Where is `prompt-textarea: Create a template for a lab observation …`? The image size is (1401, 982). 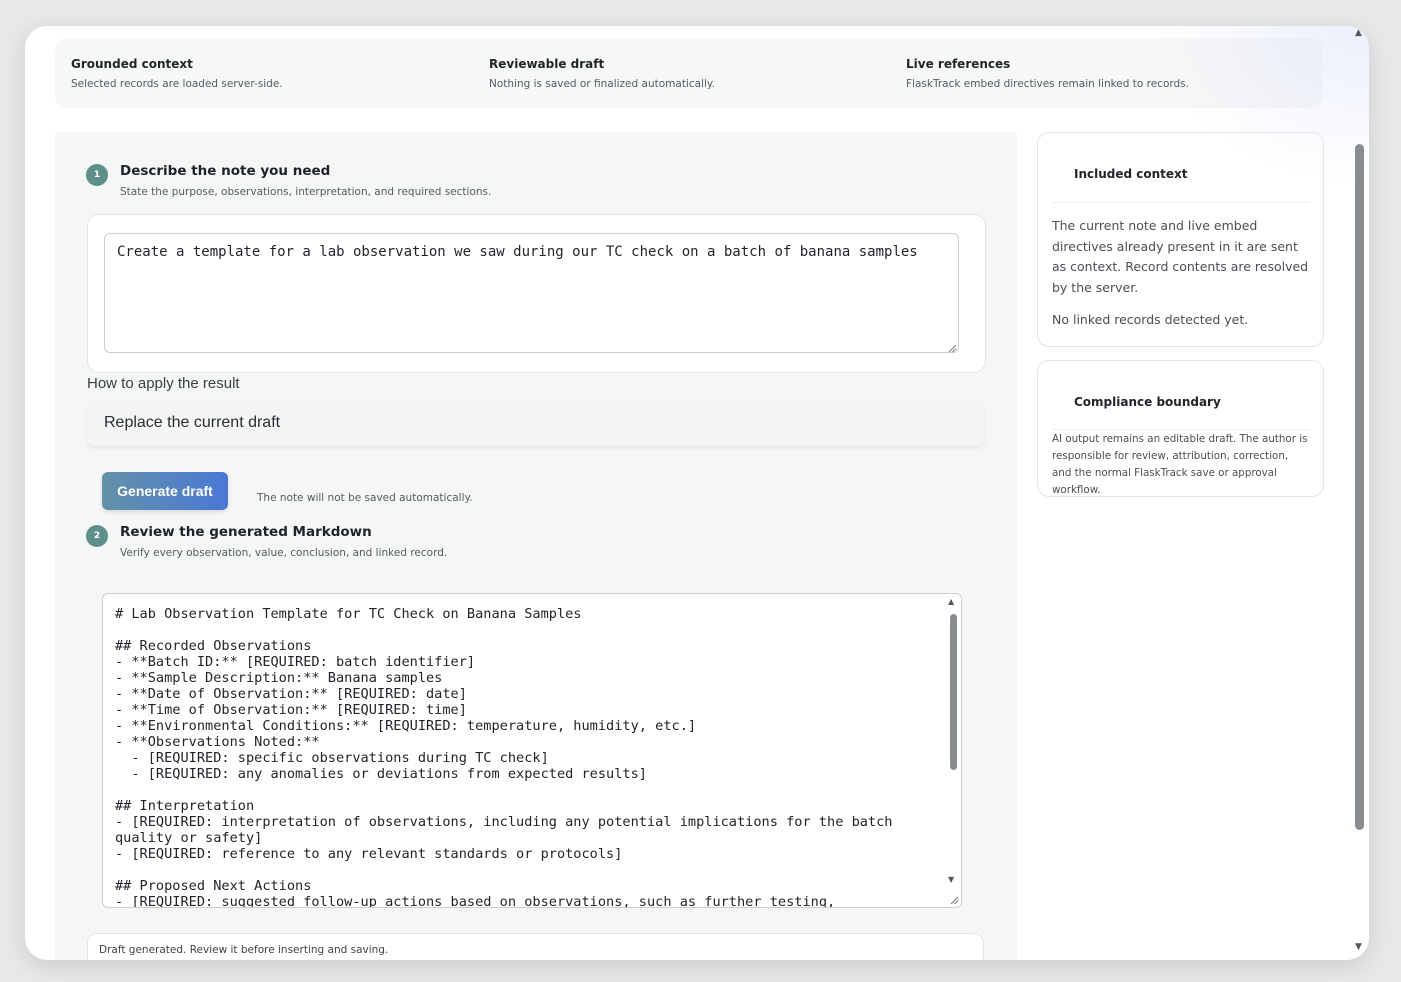
prompt-textarea: Create a template for a lab observation … is located at coordinates (531, 293).